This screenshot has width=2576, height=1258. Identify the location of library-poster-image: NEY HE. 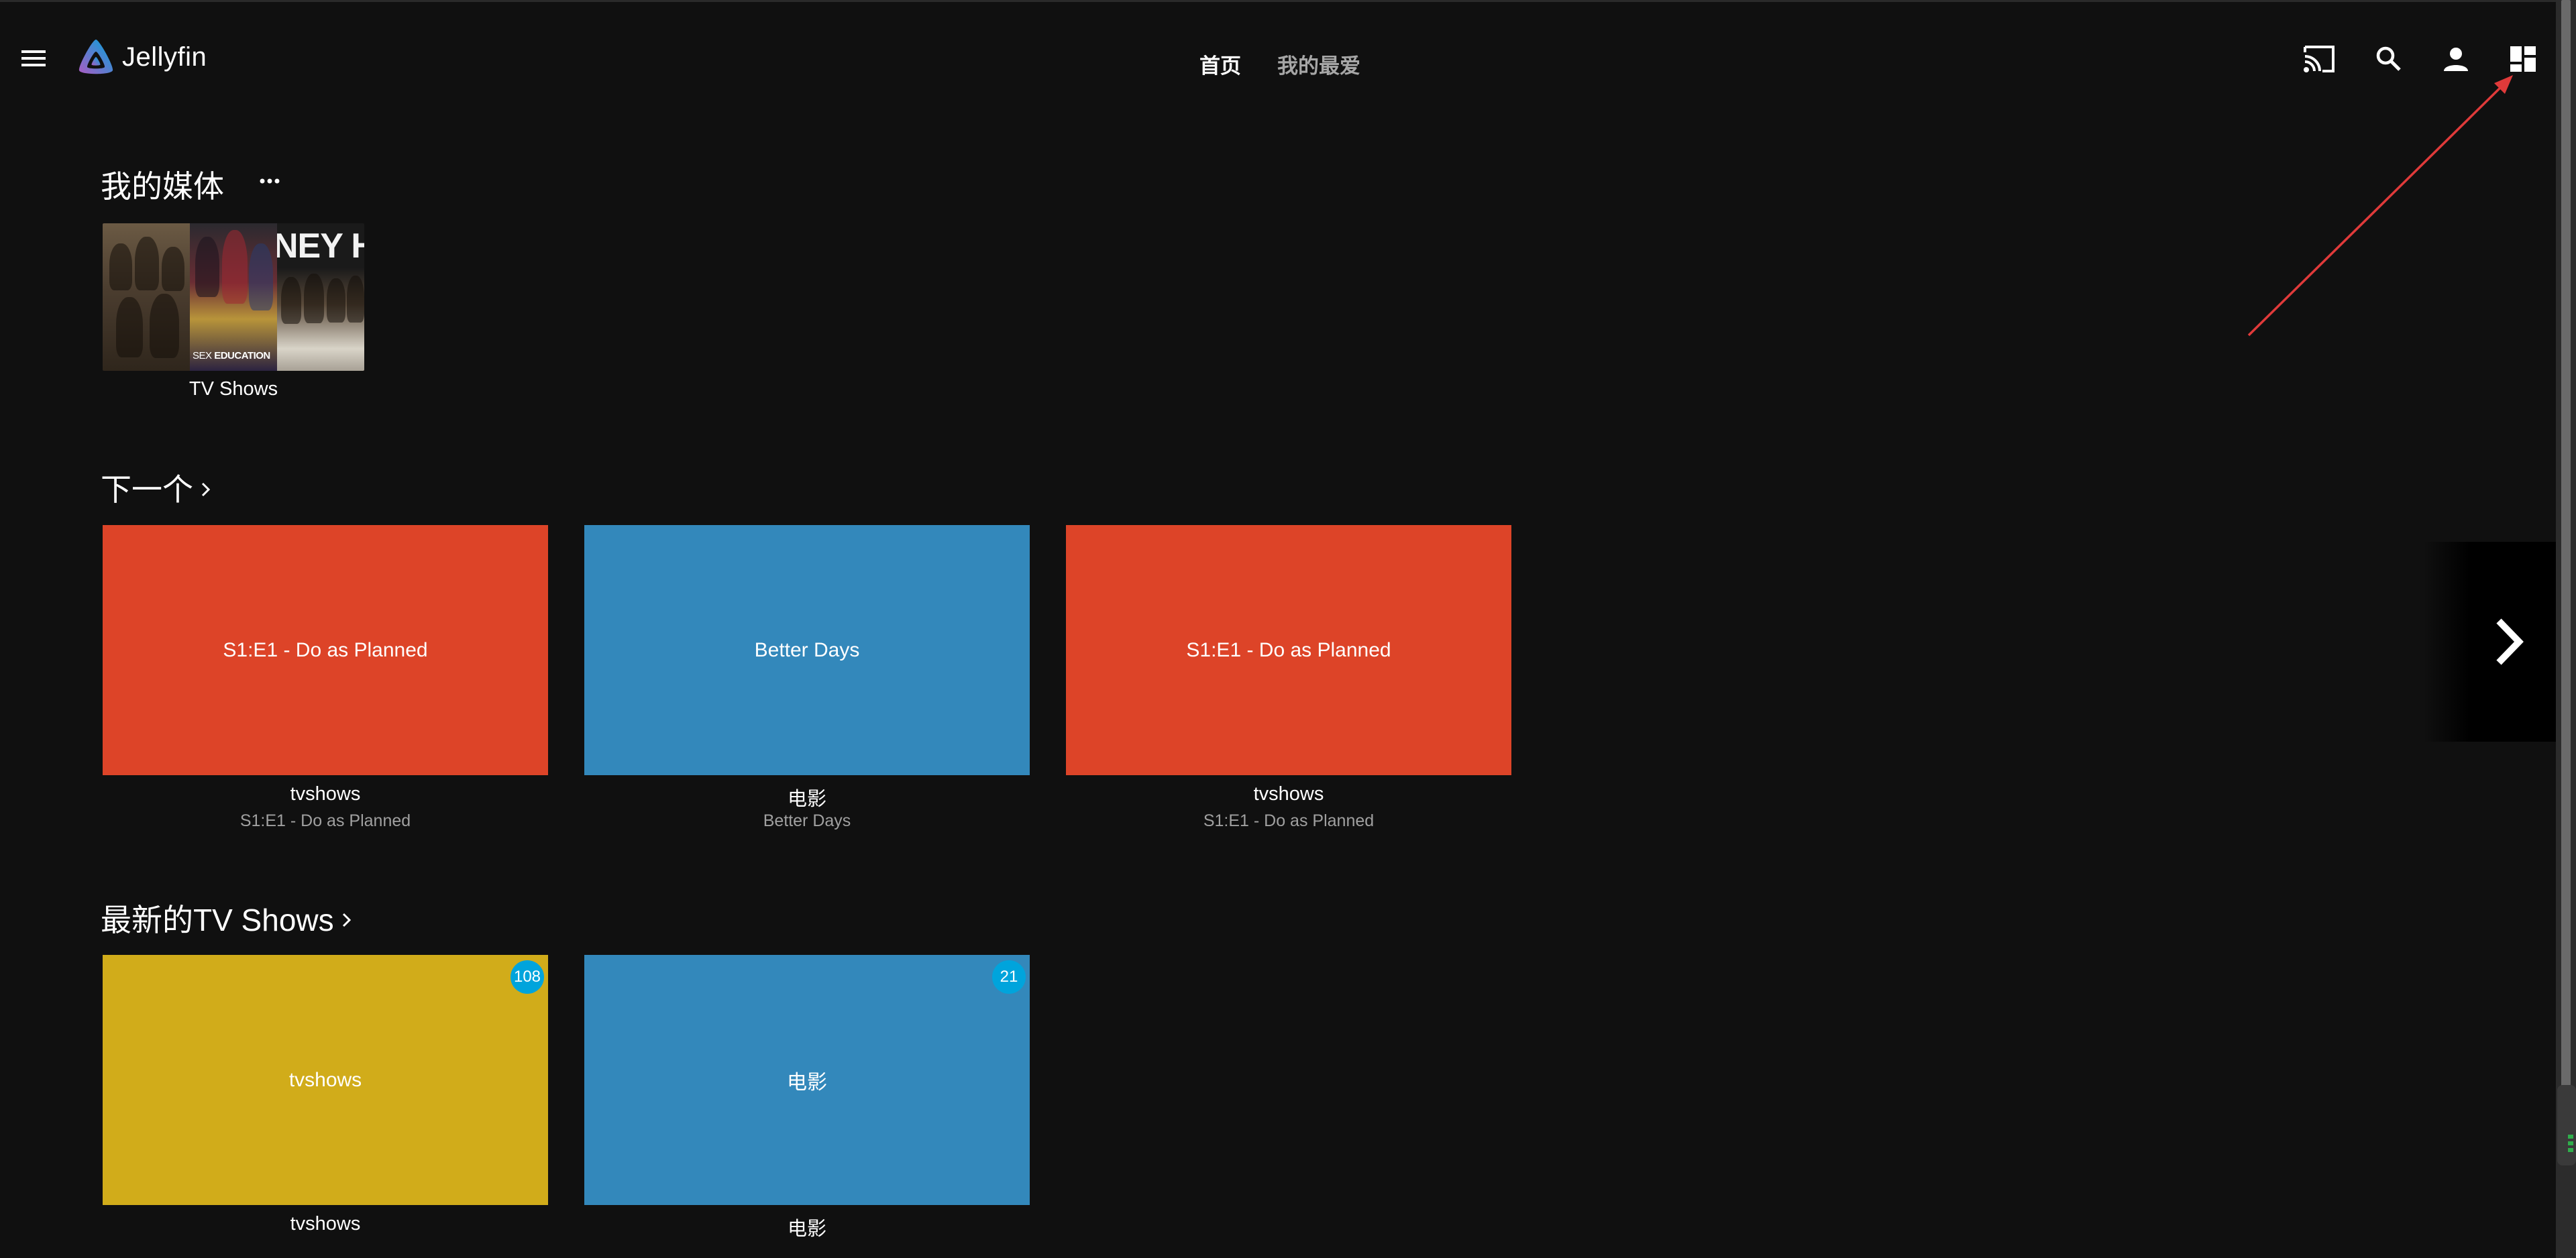
(320, 297).